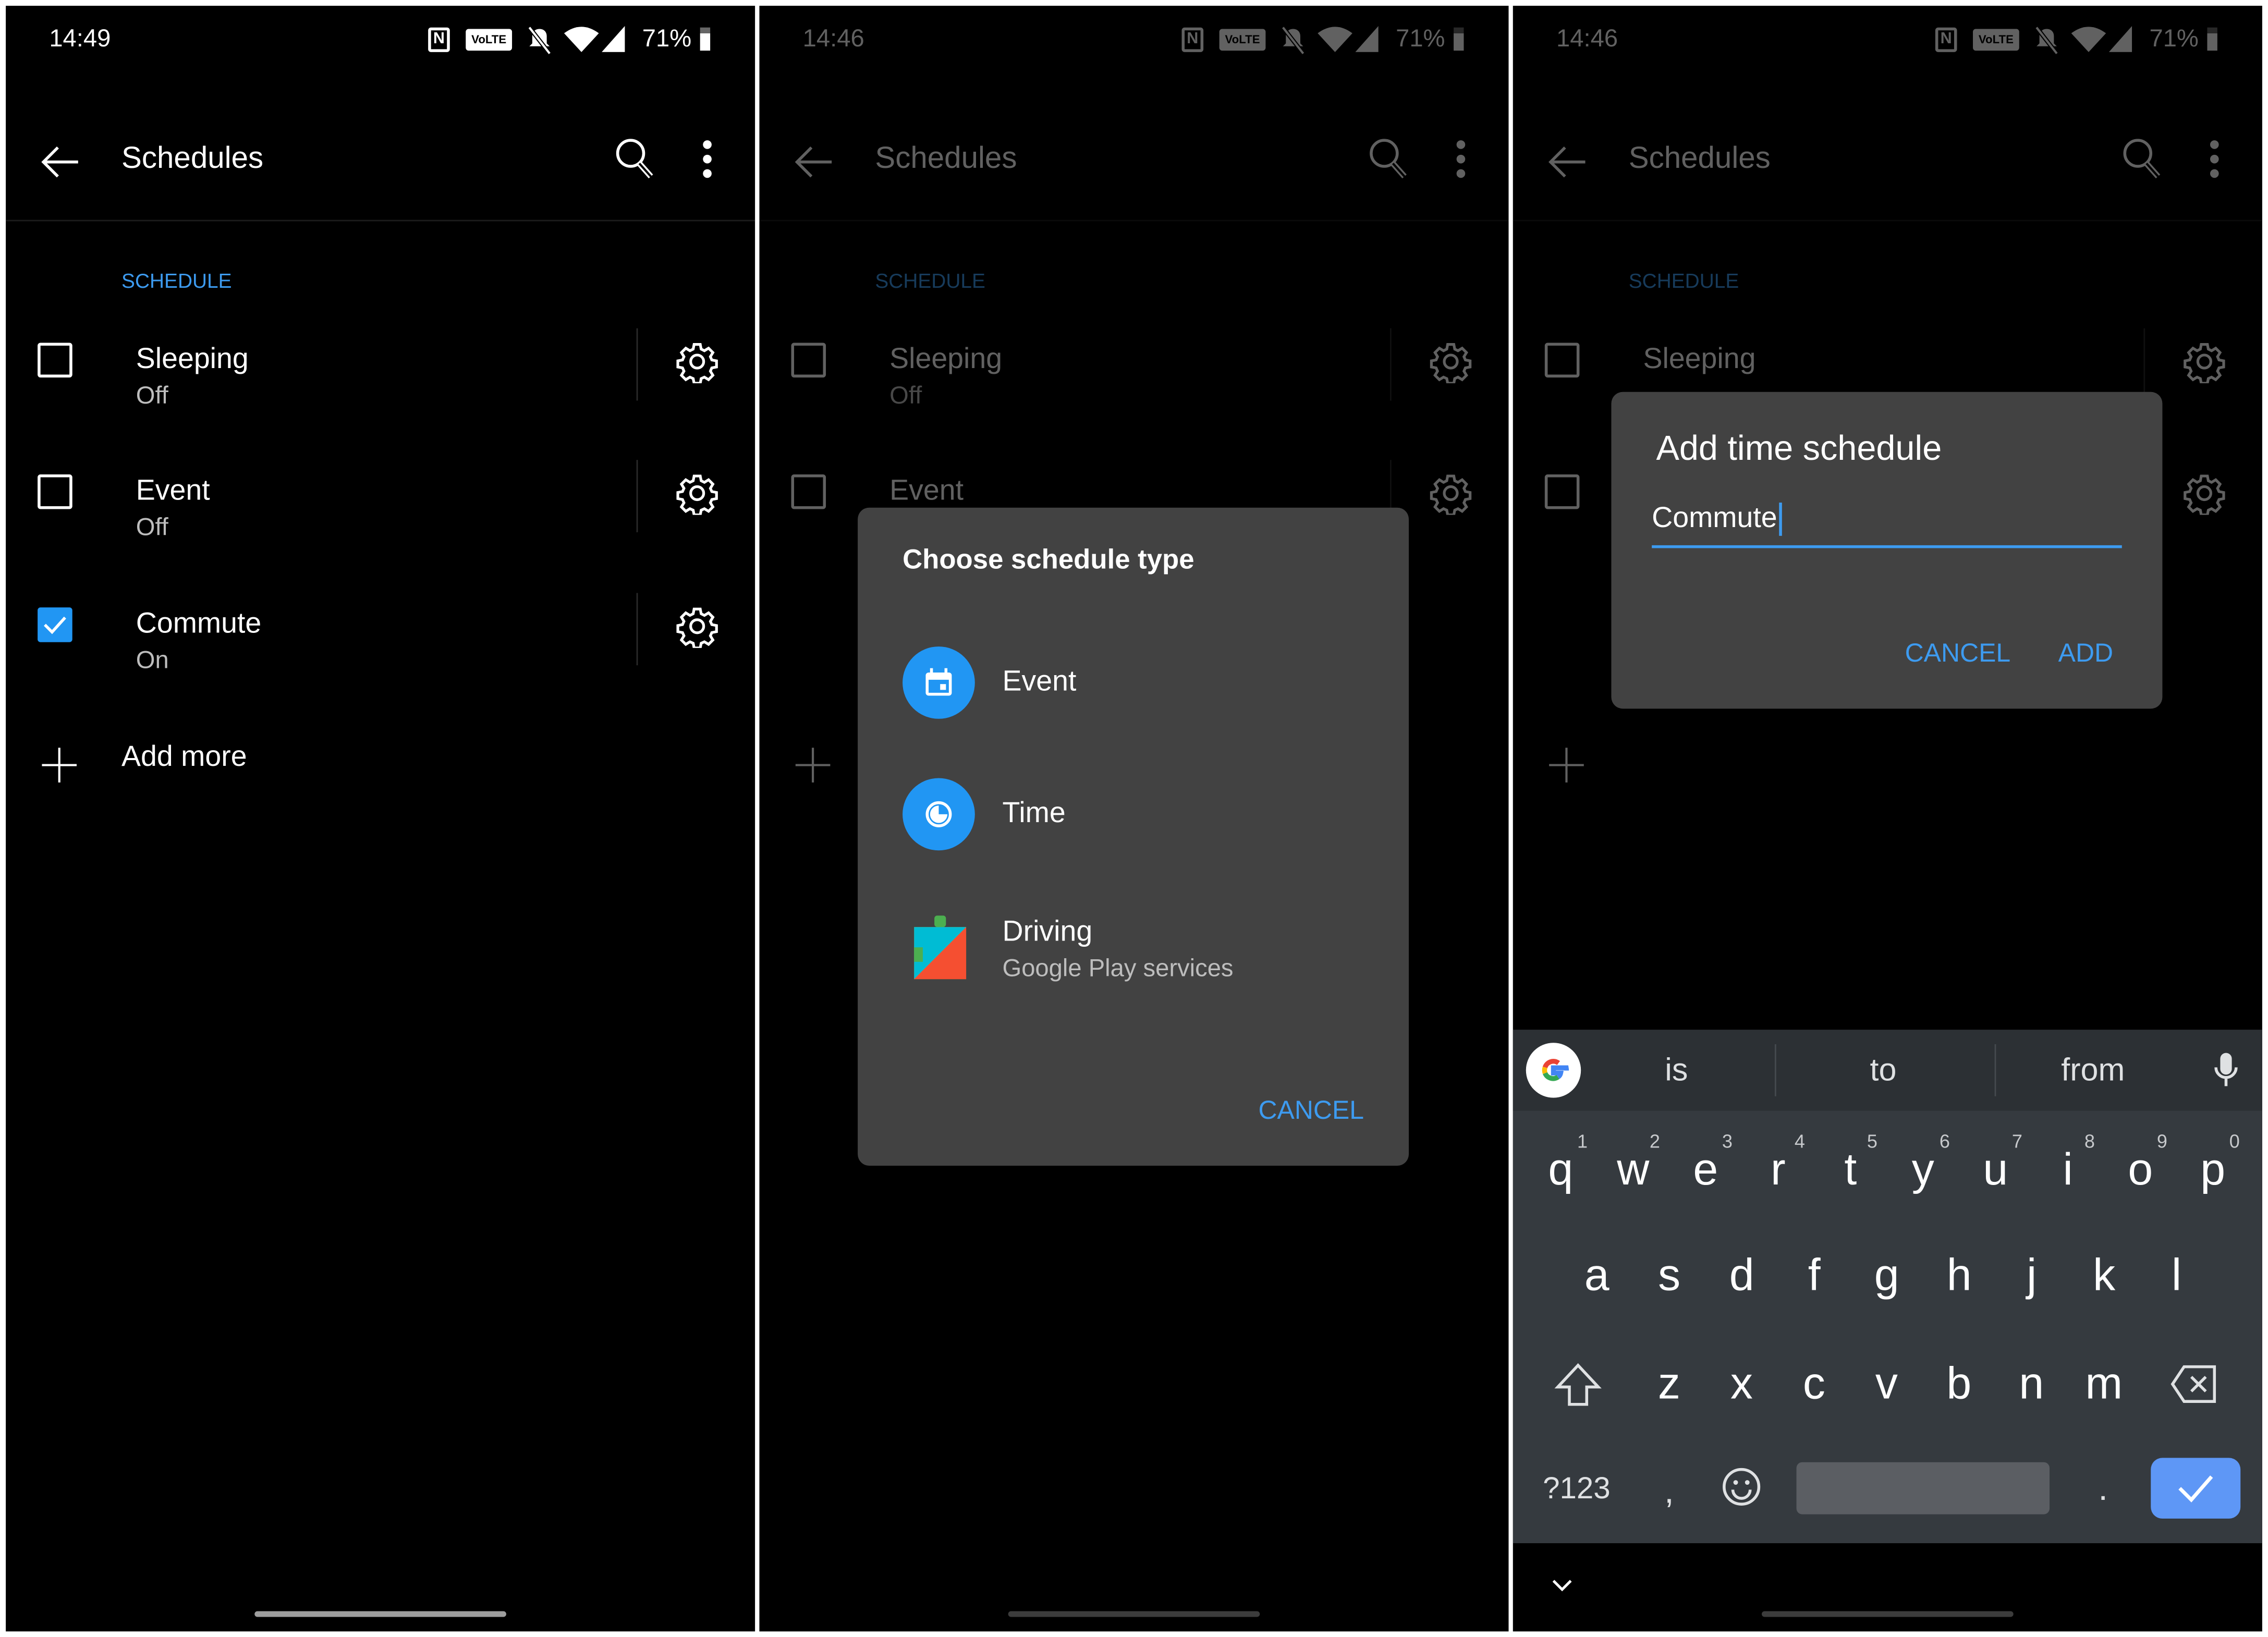 The width and height of the screenshot is (2268, 1637). I want to click on battery-percent: 71%, so click(667, 38).